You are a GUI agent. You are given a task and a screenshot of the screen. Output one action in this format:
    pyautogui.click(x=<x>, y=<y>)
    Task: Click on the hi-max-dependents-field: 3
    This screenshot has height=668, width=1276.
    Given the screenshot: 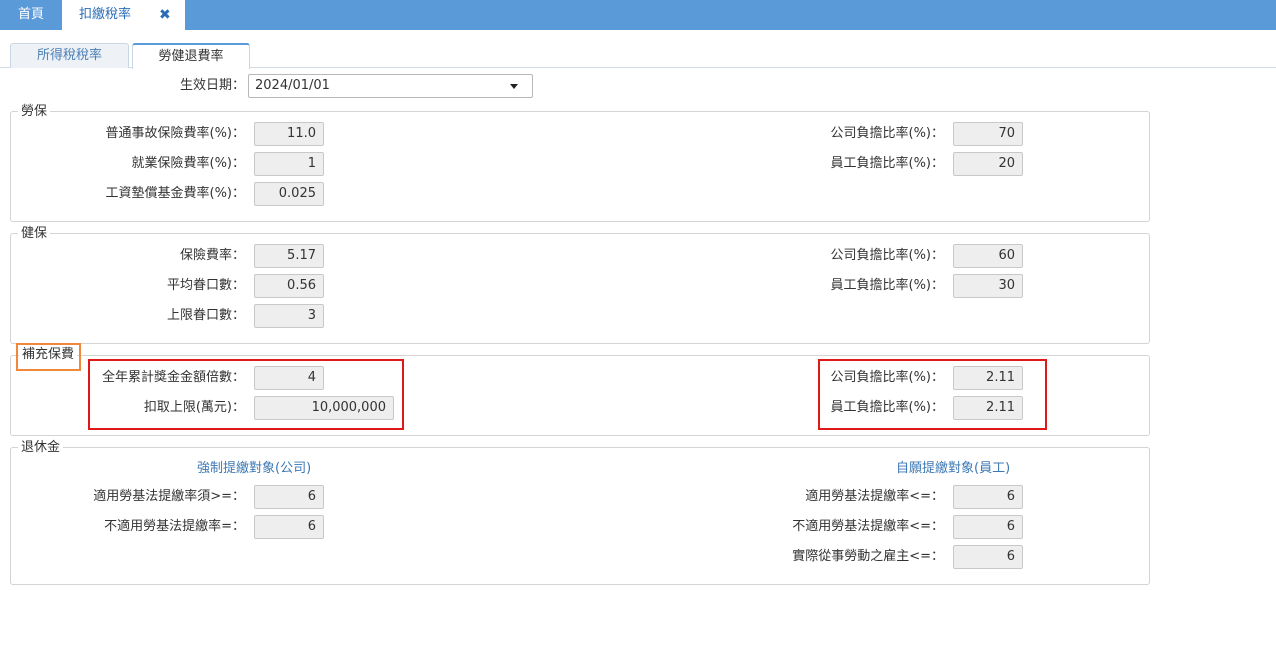 What is the action you would take?
    pyautogui.click(x=289, y=316)
    